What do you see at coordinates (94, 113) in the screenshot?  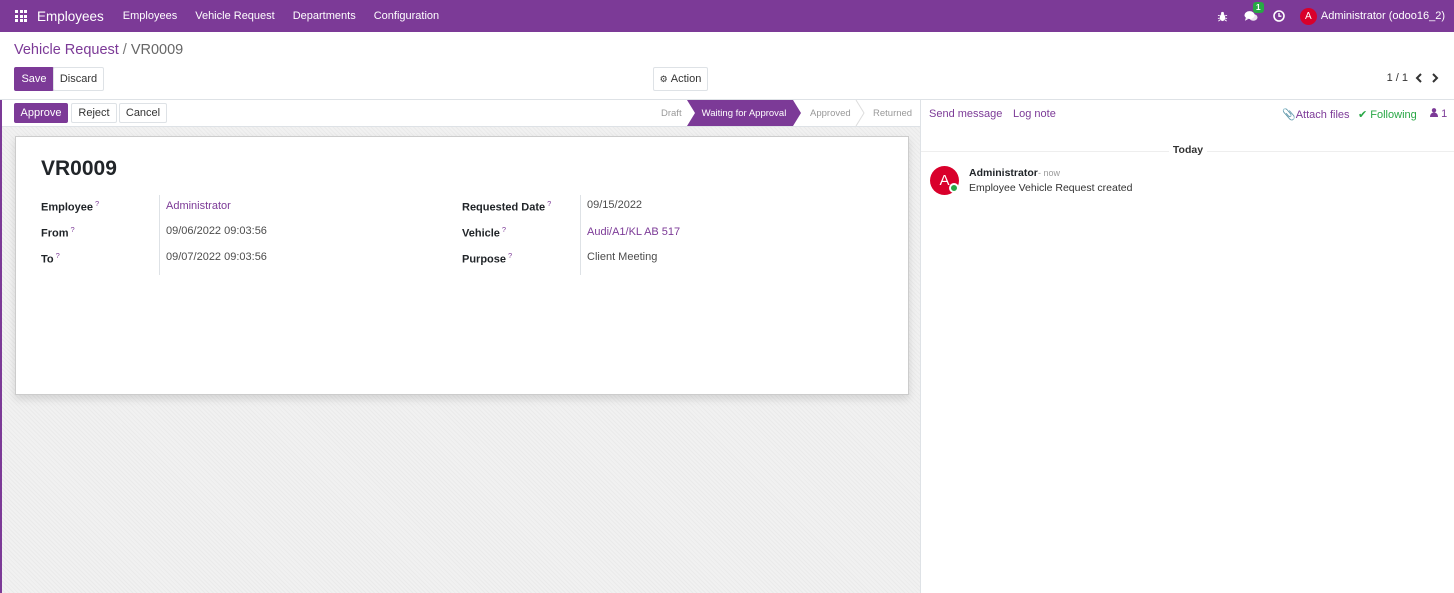 I see `reject-button: Reject` at bounding box center [94, 113].